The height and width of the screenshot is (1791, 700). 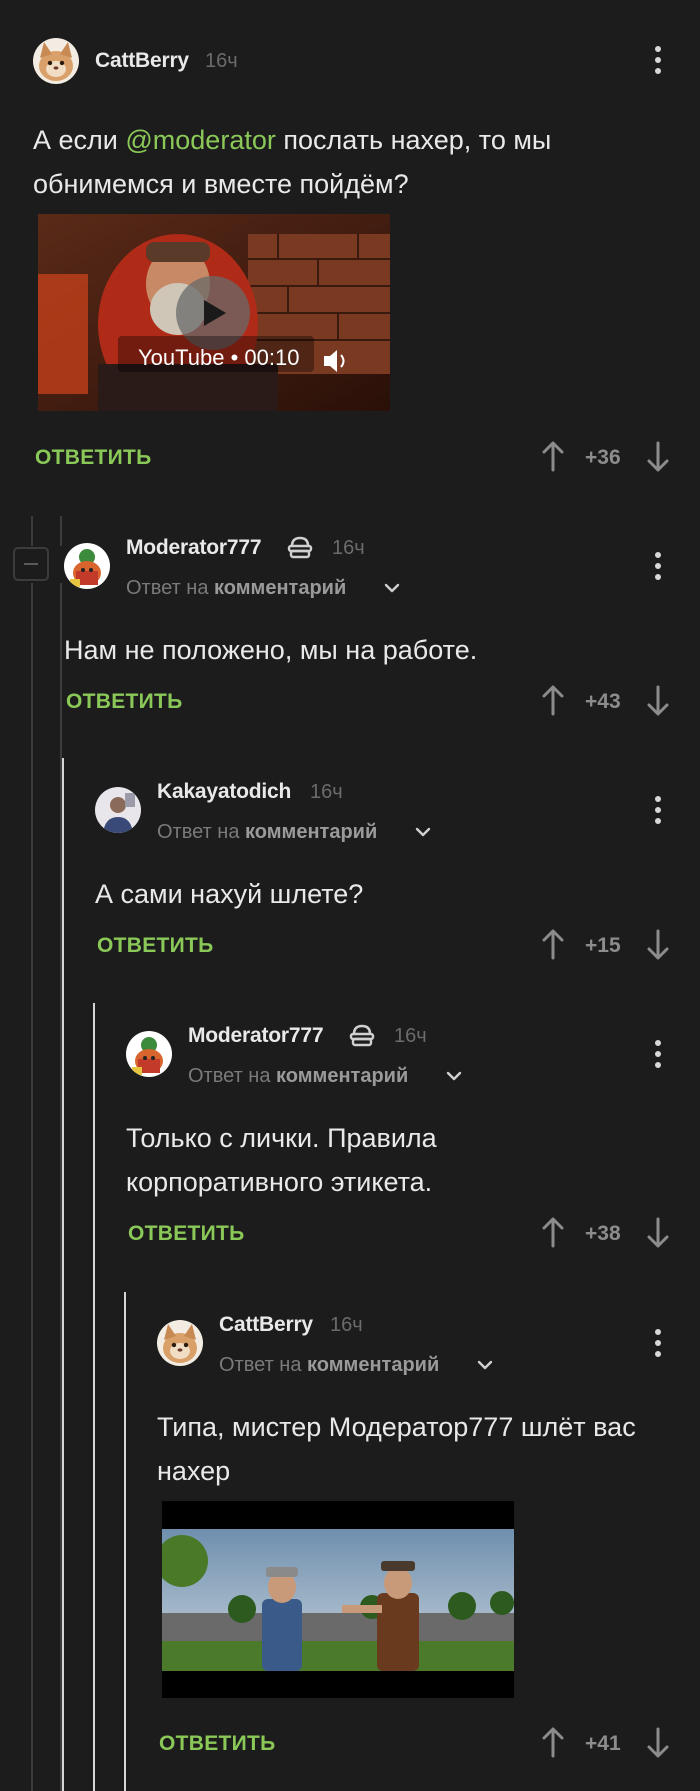 I want to click on image-thumbnail, so click(x=338, y=1599).